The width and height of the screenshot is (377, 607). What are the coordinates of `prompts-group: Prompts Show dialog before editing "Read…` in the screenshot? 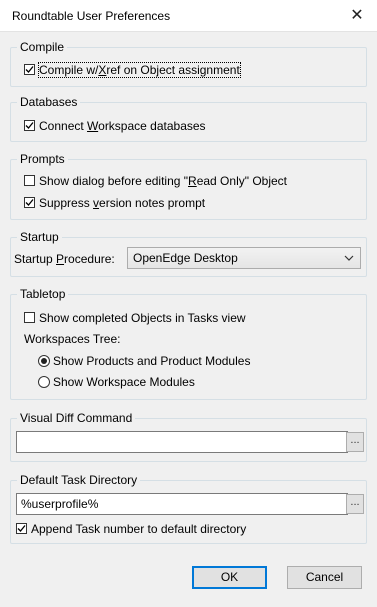 It's located at (188, 186).